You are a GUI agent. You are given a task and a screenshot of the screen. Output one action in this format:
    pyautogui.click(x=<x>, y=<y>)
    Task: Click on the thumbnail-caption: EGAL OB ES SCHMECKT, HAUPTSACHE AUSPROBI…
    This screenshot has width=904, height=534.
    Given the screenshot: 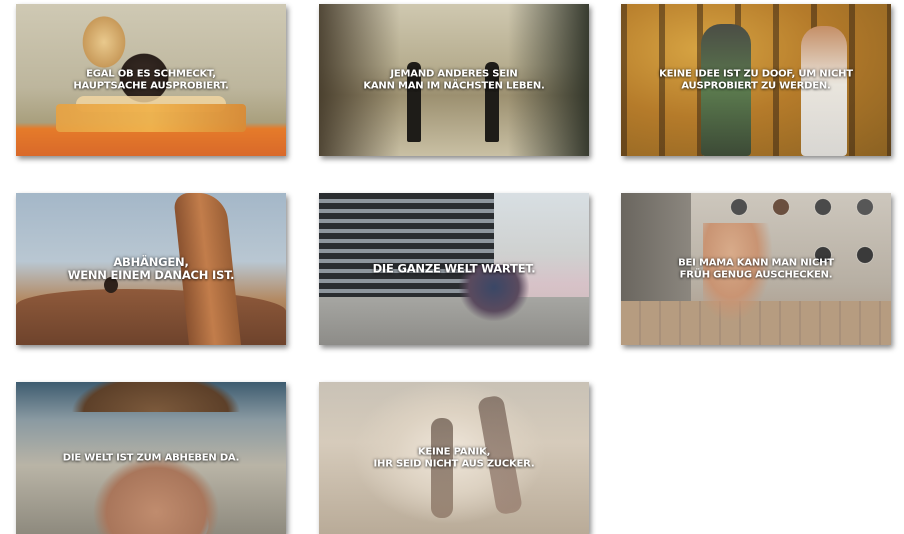 What is the action you would take?
    pyautogui.click(x=151, y=80)
    